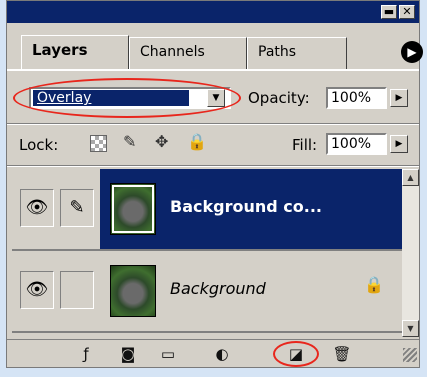  What do you see at coordinates (222, 354) in the screenshot?
I see `adjustment-layer-icon: ◐` at bounding box center [222, 354].